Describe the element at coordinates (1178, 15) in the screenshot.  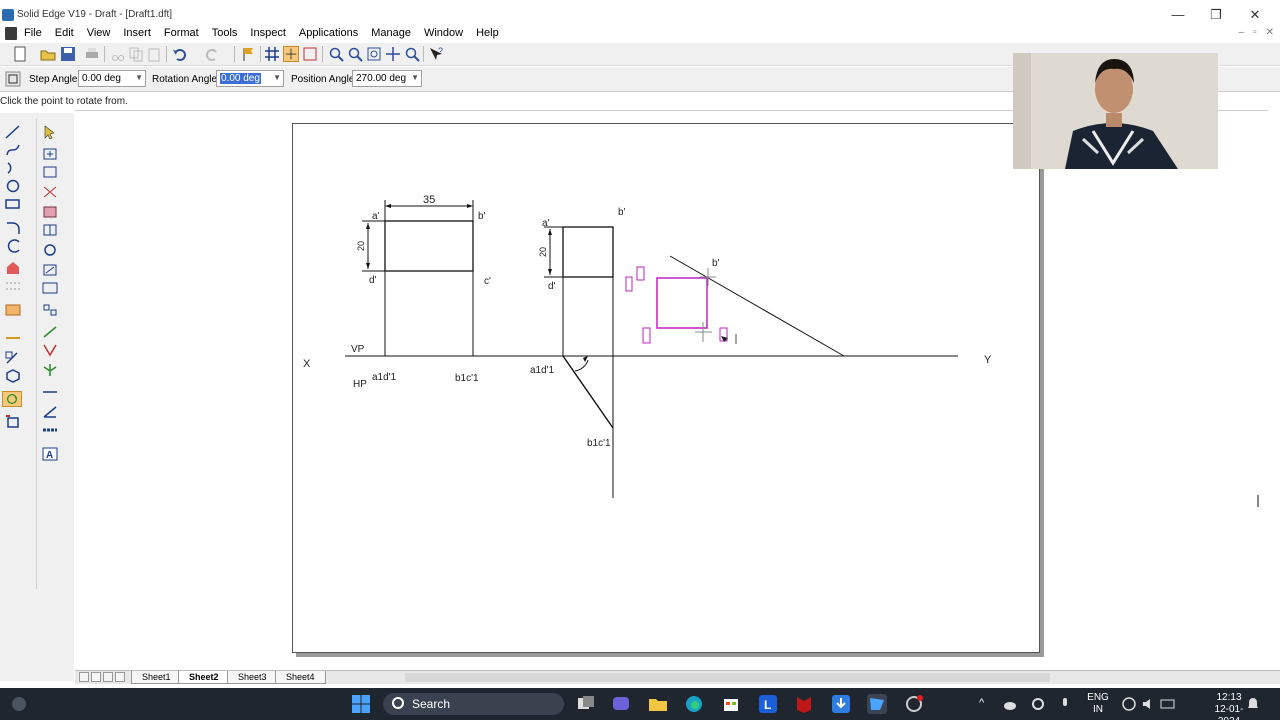
I see `minimize-button: —` at that location.